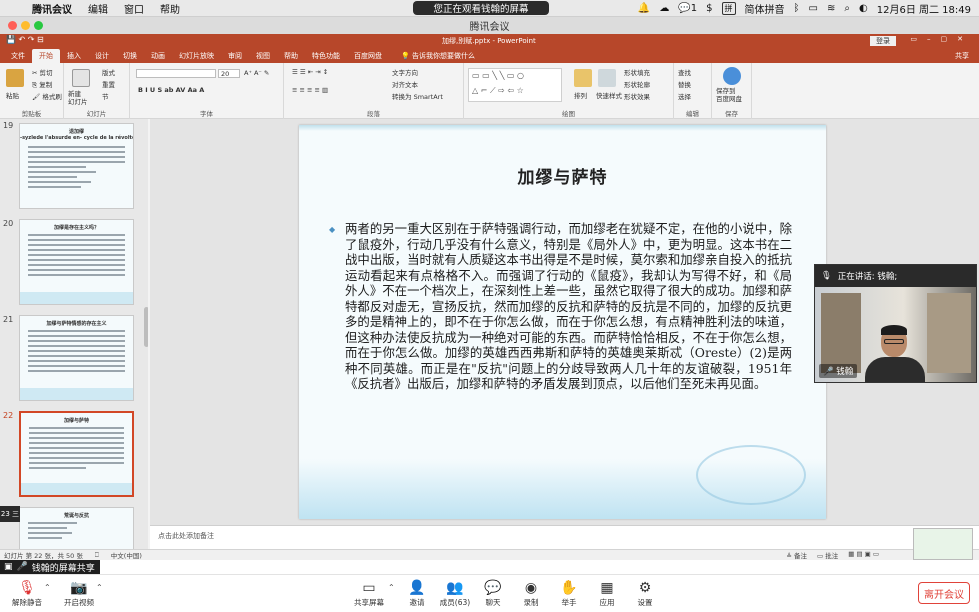 This screenshot has width=979, height=612. Describe the element at coordinates (664, 8) in the screenshot. I see `cloud-icon: ☁` at that location.